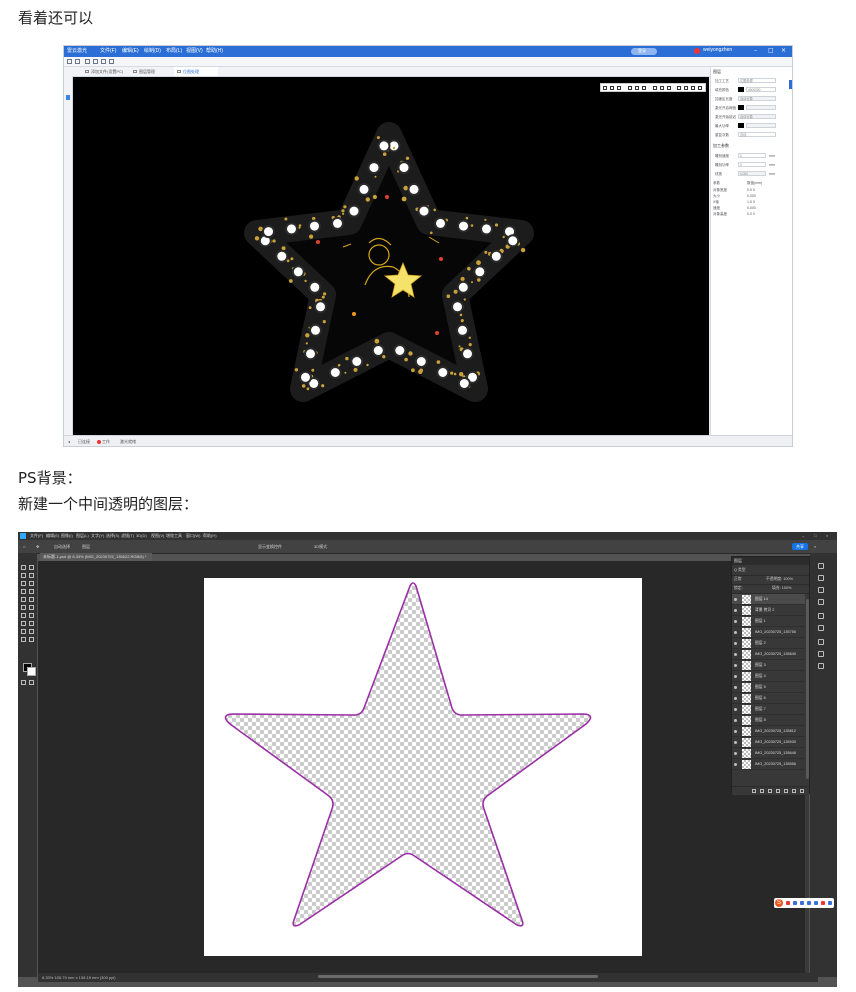 This screenshot has height=992, width=856. What do you see at coordinates (68, 97) in the screenshot?
I see `sidebar-tool-icon` at bounding box center [68, 97].